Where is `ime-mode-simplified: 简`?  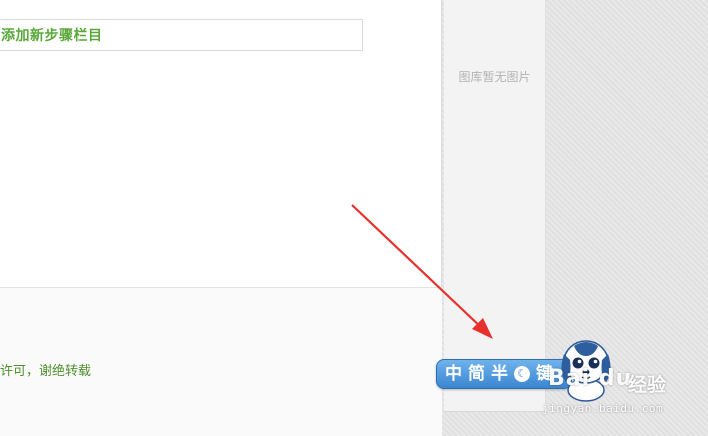
ime-mode-simplified: 简 is located at coordinates (476, 374).